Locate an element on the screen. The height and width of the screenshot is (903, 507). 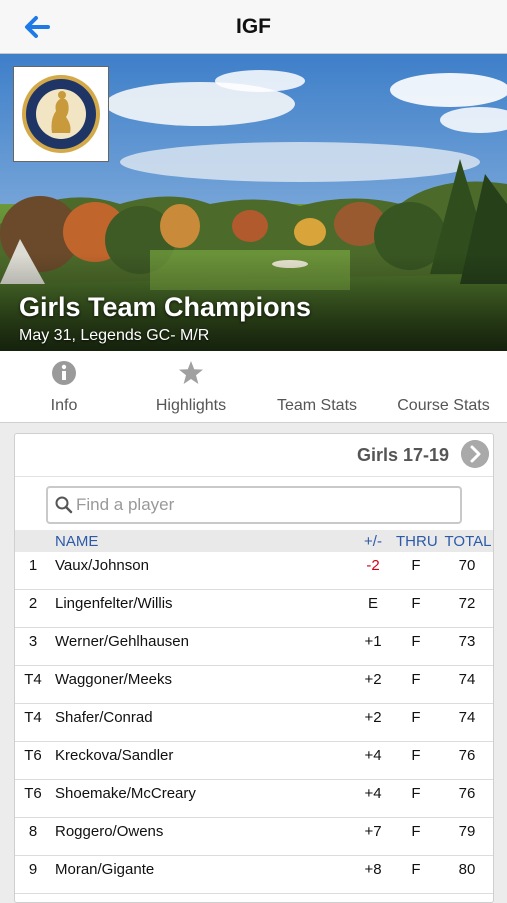
search-icon is located at coordinates (64, 505).